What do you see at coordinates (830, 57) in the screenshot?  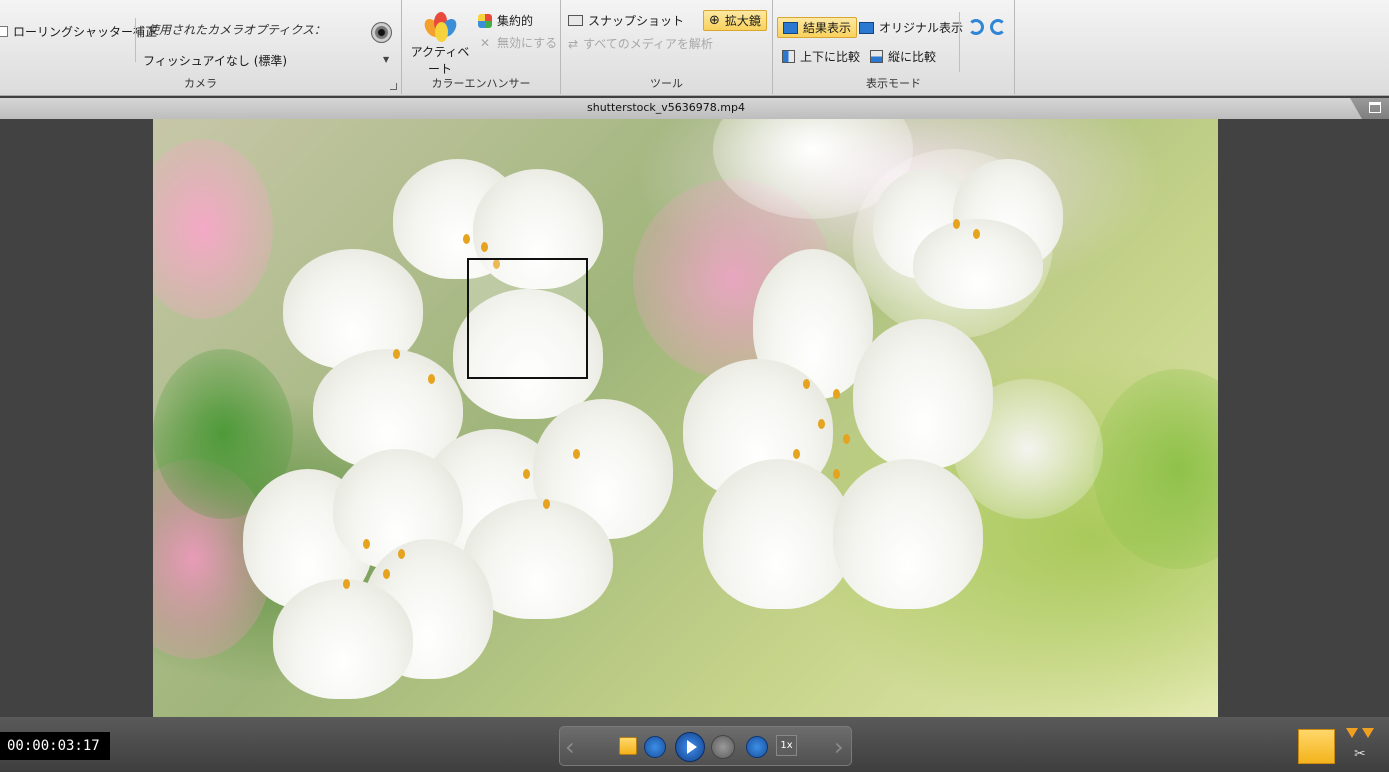 I see `compare-top-bottom-label: 上下に比較` at bounding box center [830, 57].